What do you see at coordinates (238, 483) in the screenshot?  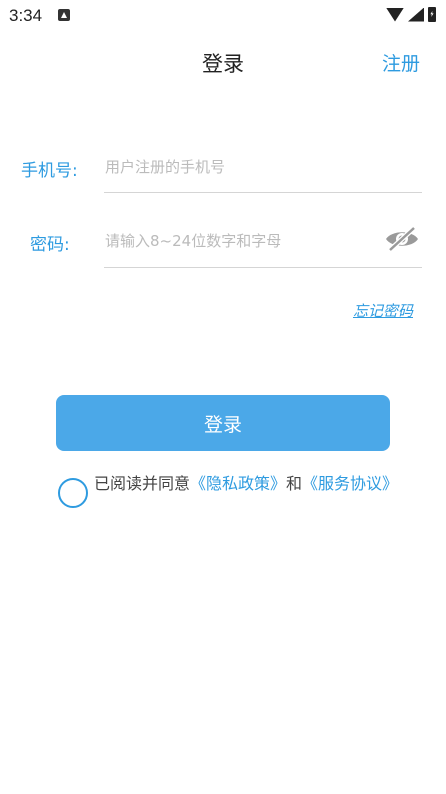 I see `privacy-policy-link: 《隐私政策》` at bounding box center [238, 483].